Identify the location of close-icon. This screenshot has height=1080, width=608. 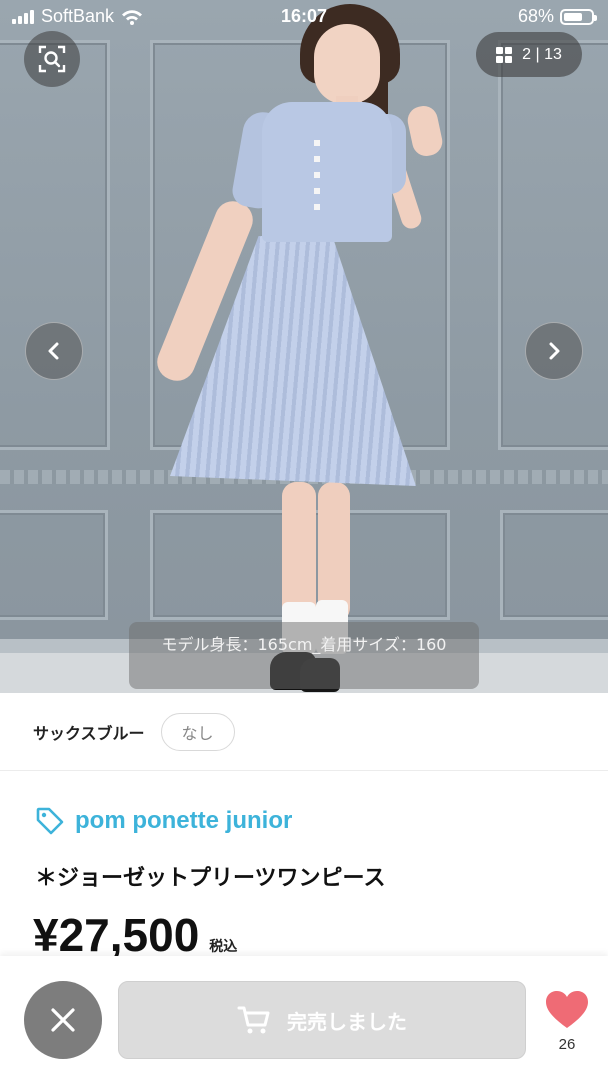
(63, 1020).